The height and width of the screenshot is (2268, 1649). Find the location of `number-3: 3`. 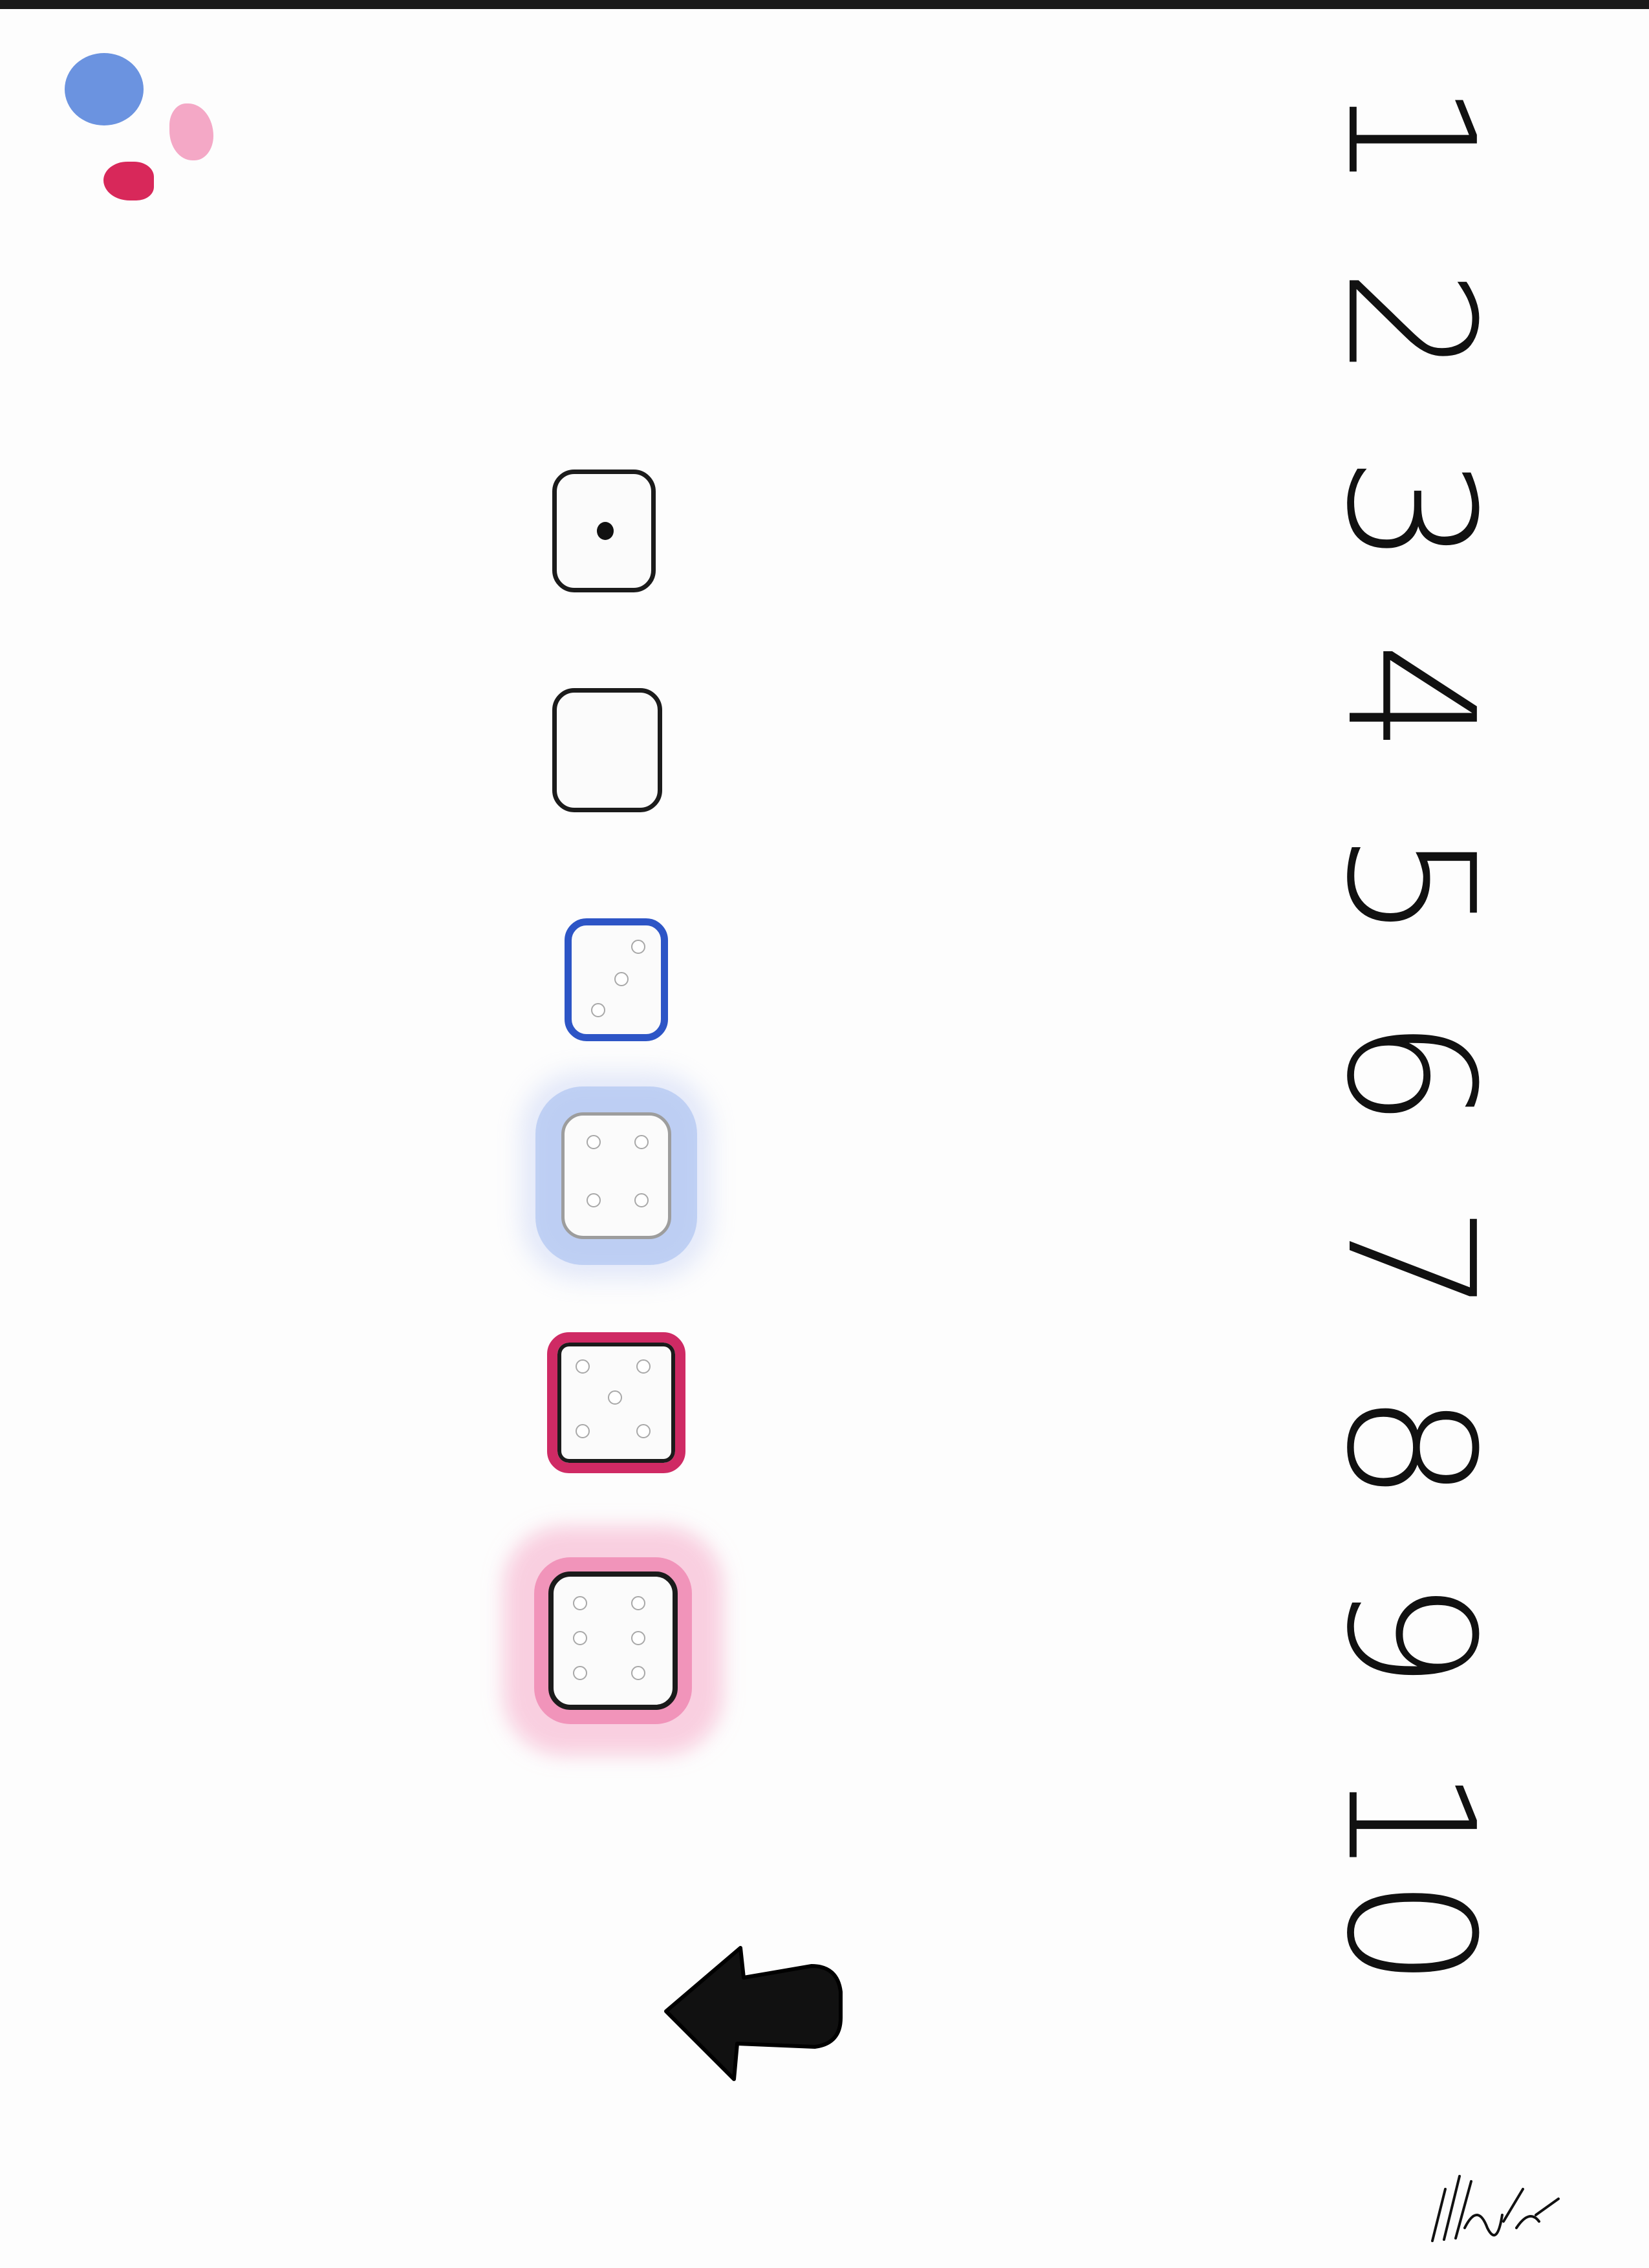

number-3: 3 is located at coordinates (1410, 511).